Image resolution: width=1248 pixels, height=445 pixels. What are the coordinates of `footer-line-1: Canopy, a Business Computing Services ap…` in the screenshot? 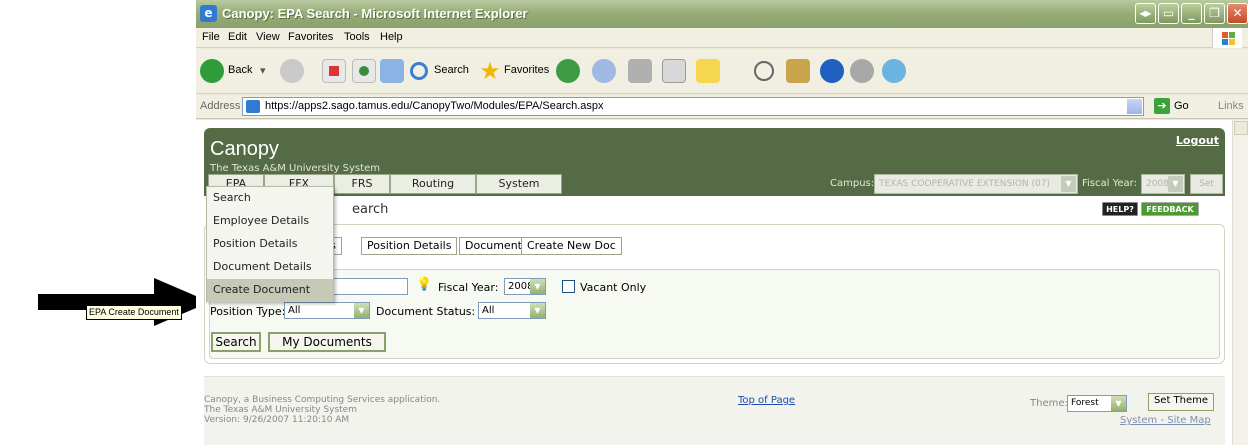 It's located at (322, 400).